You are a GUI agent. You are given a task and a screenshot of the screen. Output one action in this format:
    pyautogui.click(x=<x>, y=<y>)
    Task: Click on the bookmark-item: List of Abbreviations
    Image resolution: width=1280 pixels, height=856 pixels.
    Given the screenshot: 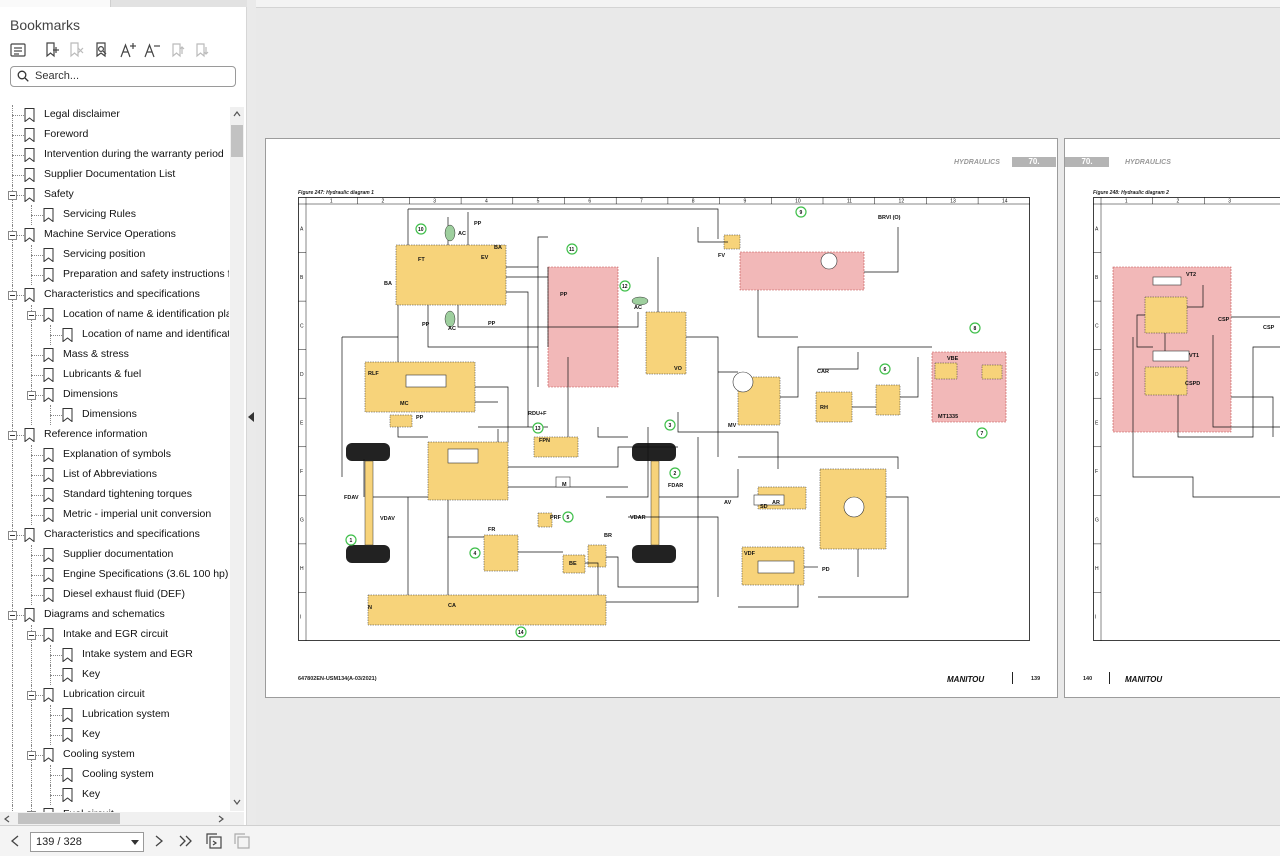 What is the action you would take?
    pyautogui.click(x=114, y=475)
    